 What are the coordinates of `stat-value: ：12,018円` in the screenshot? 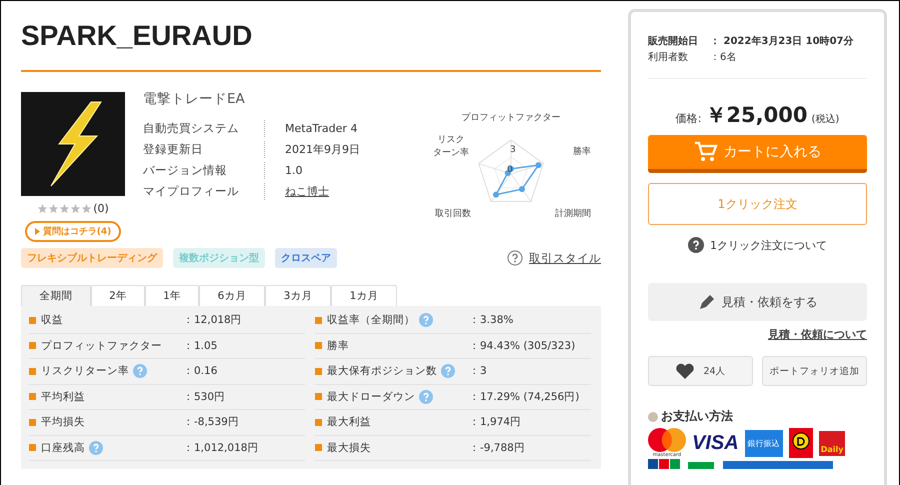 It's located at (213, 320).